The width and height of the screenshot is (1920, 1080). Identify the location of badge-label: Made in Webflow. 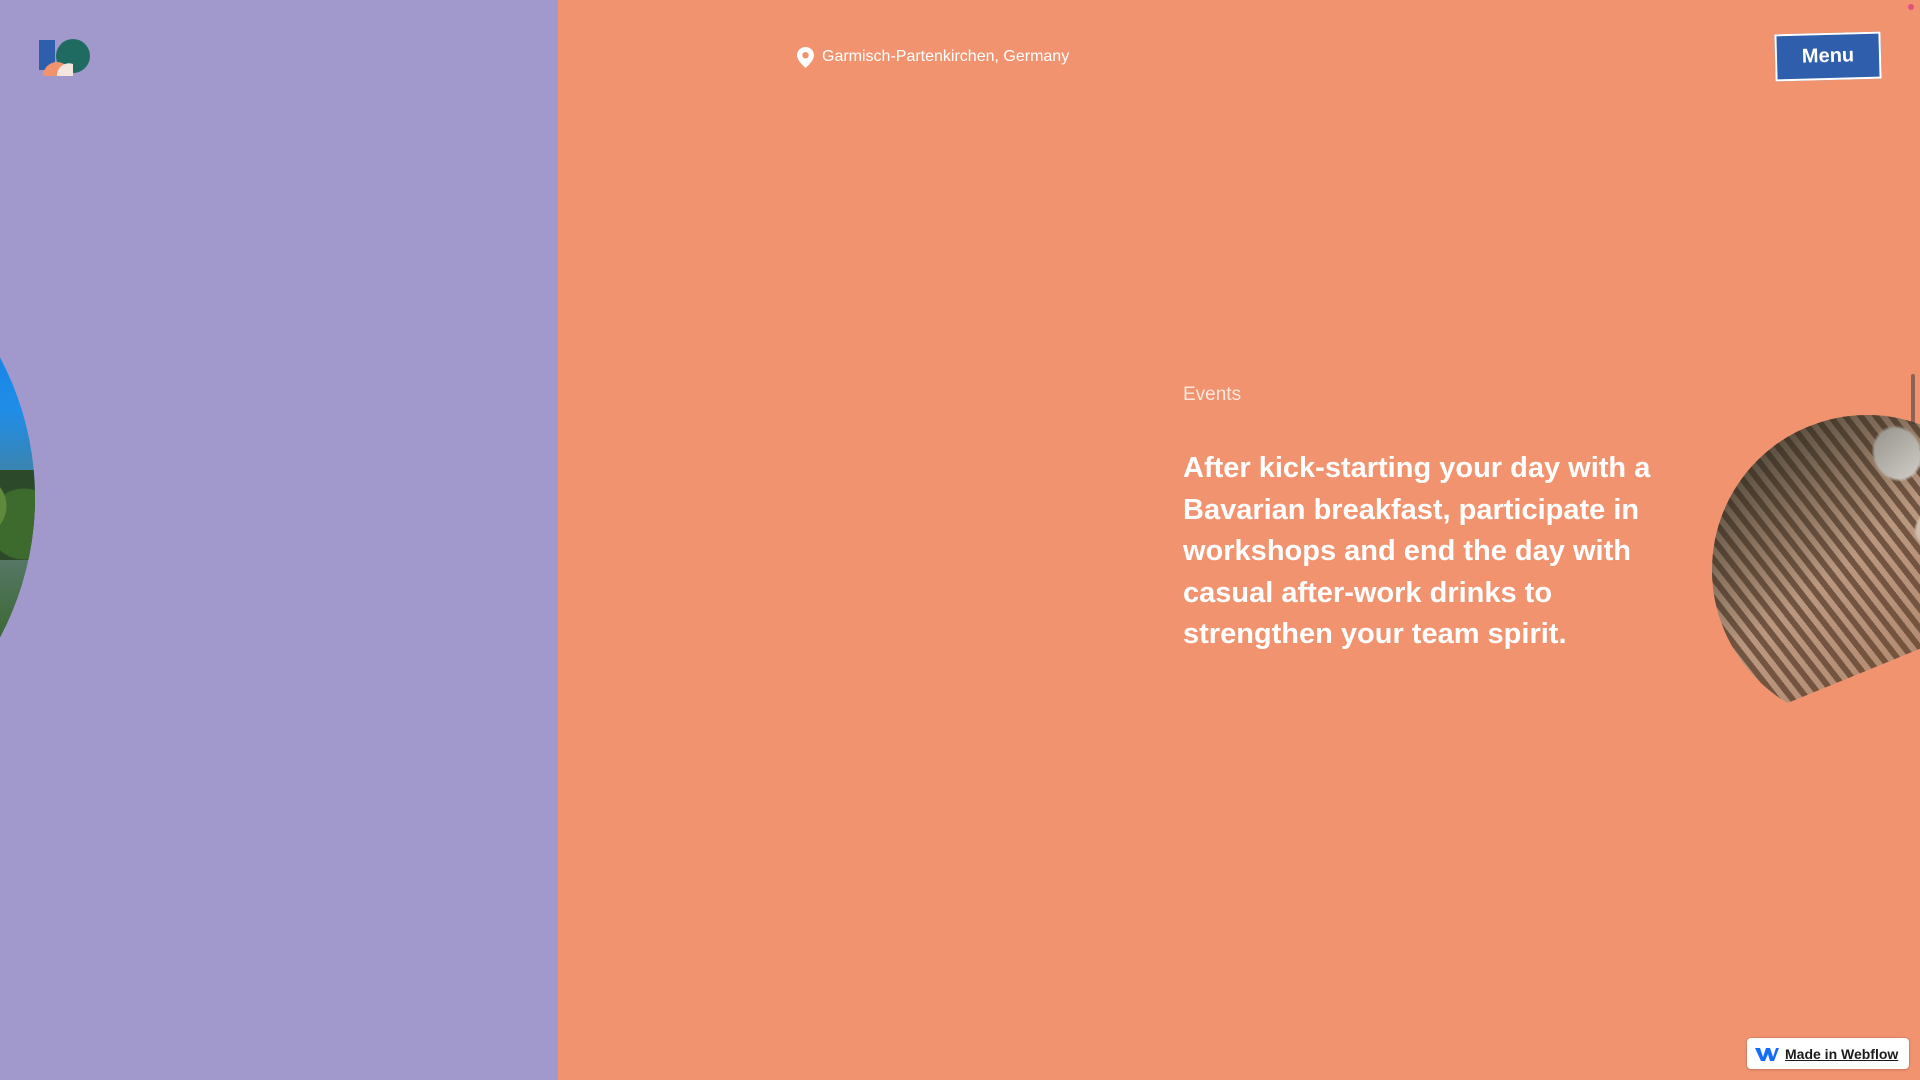
(1842, 1053).